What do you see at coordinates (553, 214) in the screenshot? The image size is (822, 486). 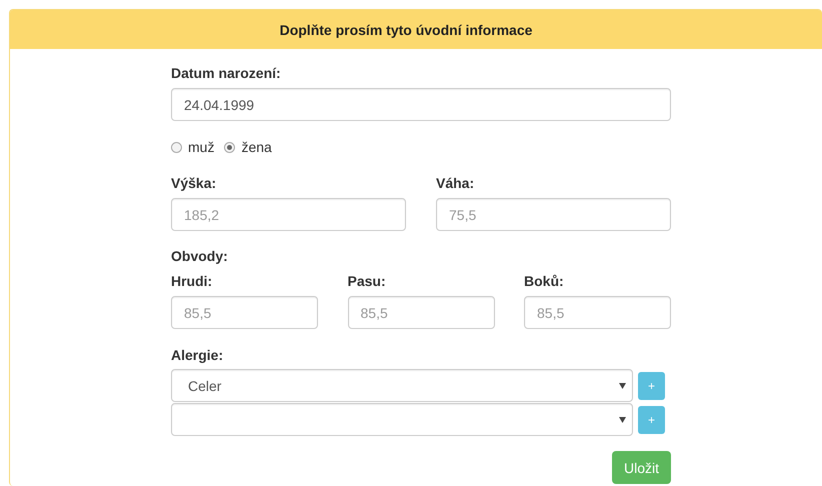 I see `input-field: 75,5` at bounding box center [553, 214].